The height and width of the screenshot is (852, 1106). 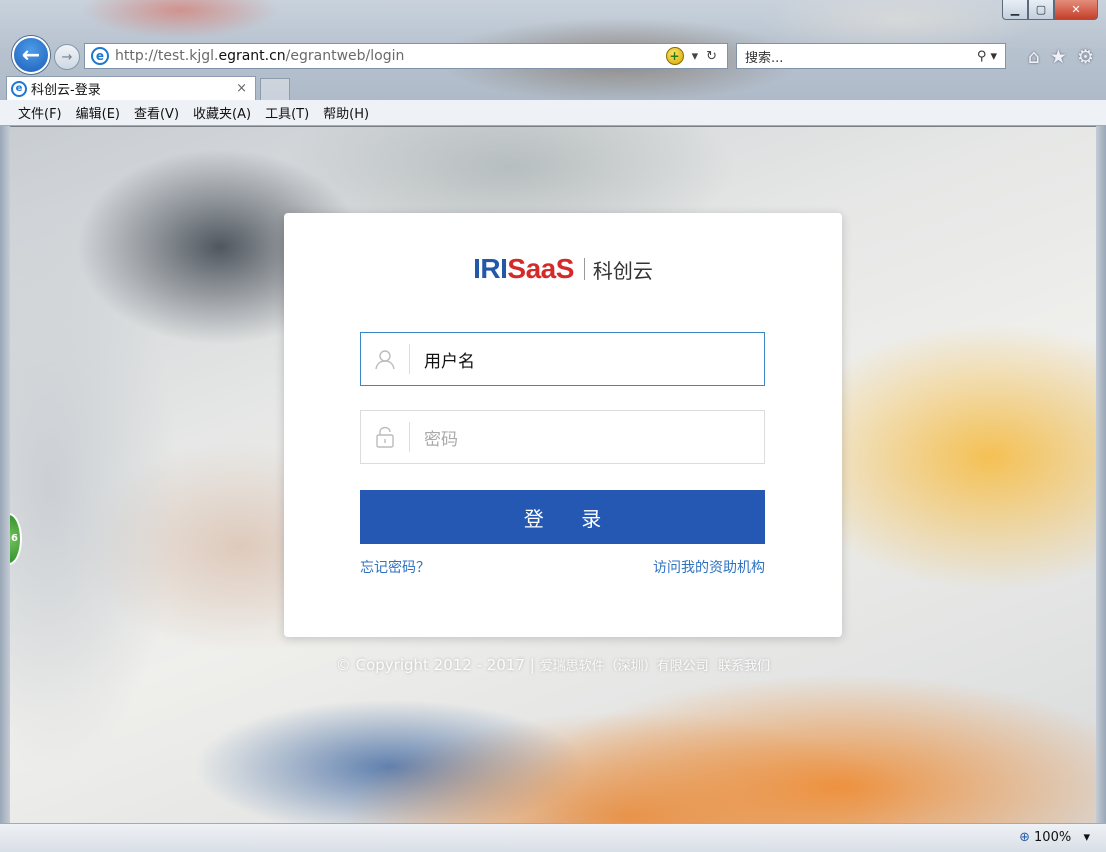 What do you see at coordinates (562, 359) in the screenshot?
I see `username-field: 用户名` at bounding box center [562, 359].